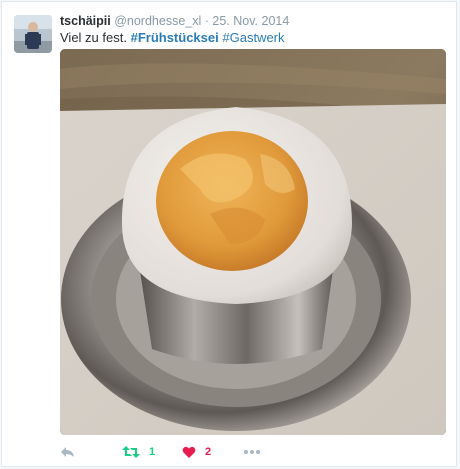 The width and height of the screenshot is (460, 469). I want to click on tweet-text: Viel zu fest. #Frühstücksei #Gastwerk, so click(172, 38).